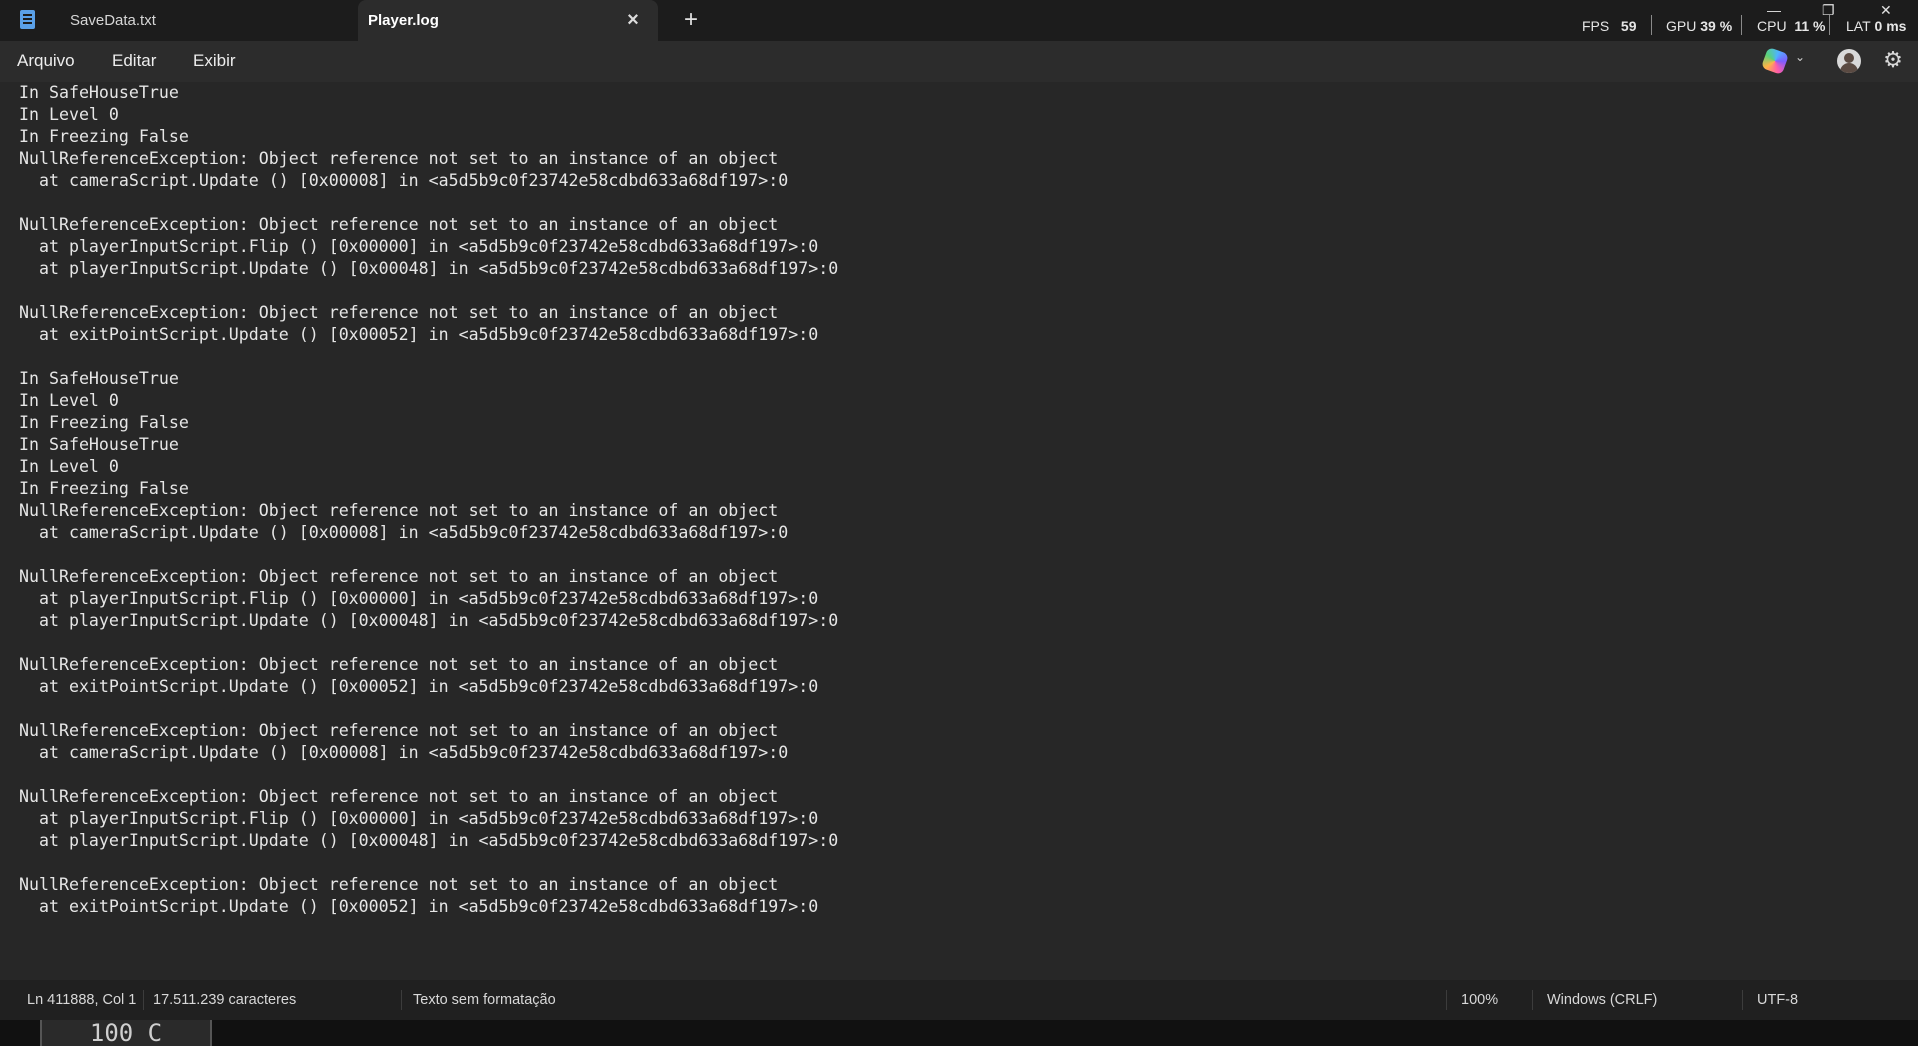  I want to click on window-close-icon: ✕, so click(1886, 10).